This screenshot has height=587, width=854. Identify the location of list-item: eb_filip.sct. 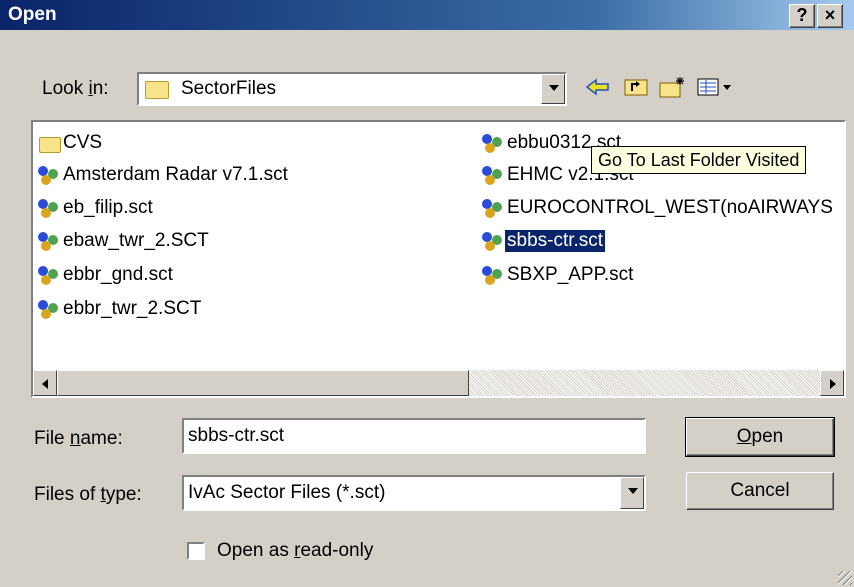
(96, 210).